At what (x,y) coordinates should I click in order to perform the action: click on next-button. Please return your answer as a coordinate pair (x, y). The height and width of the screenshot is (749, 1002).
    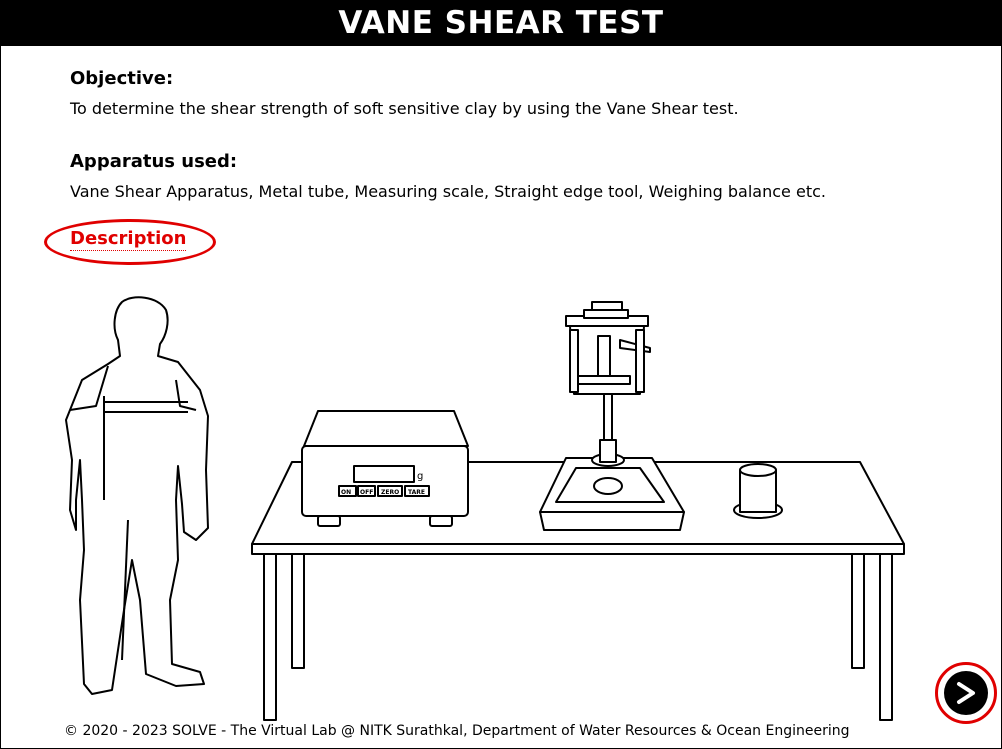
    Looking at the image, I should click on (966, 693).